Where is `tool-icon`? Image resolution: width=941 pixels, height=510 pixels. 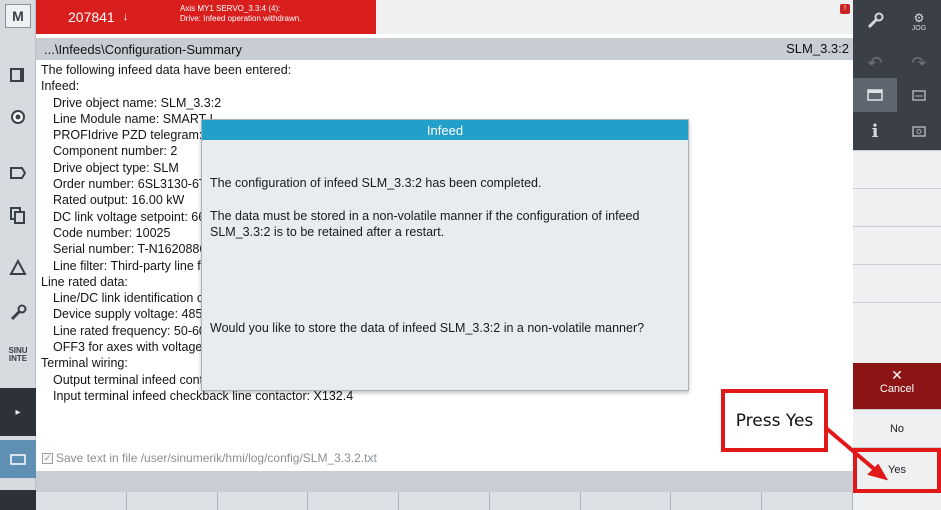 tool-icon is located at coordinates (18, 173).